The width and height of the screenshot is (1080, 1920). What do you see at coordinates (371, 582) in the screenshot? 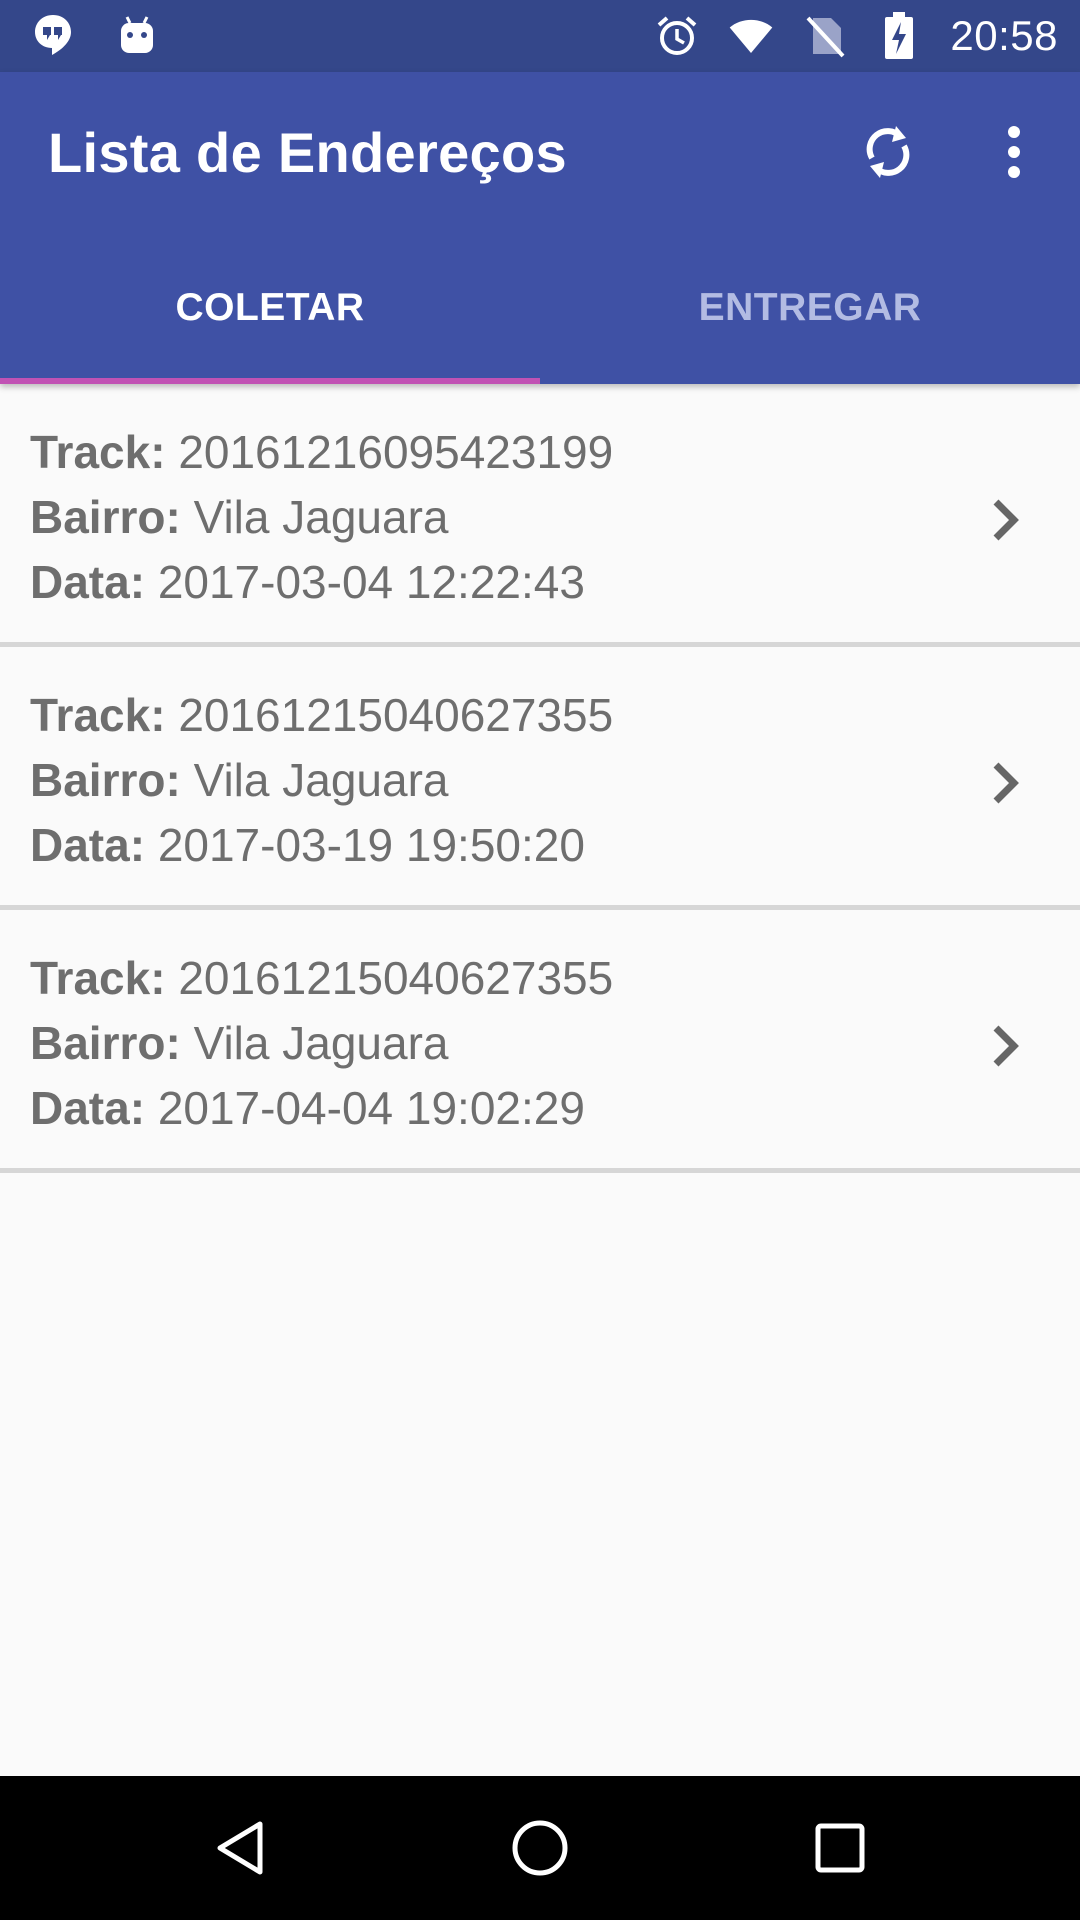
I see `data-value: 2017-03-04 12:22:43` at bounding box center [371, 582].